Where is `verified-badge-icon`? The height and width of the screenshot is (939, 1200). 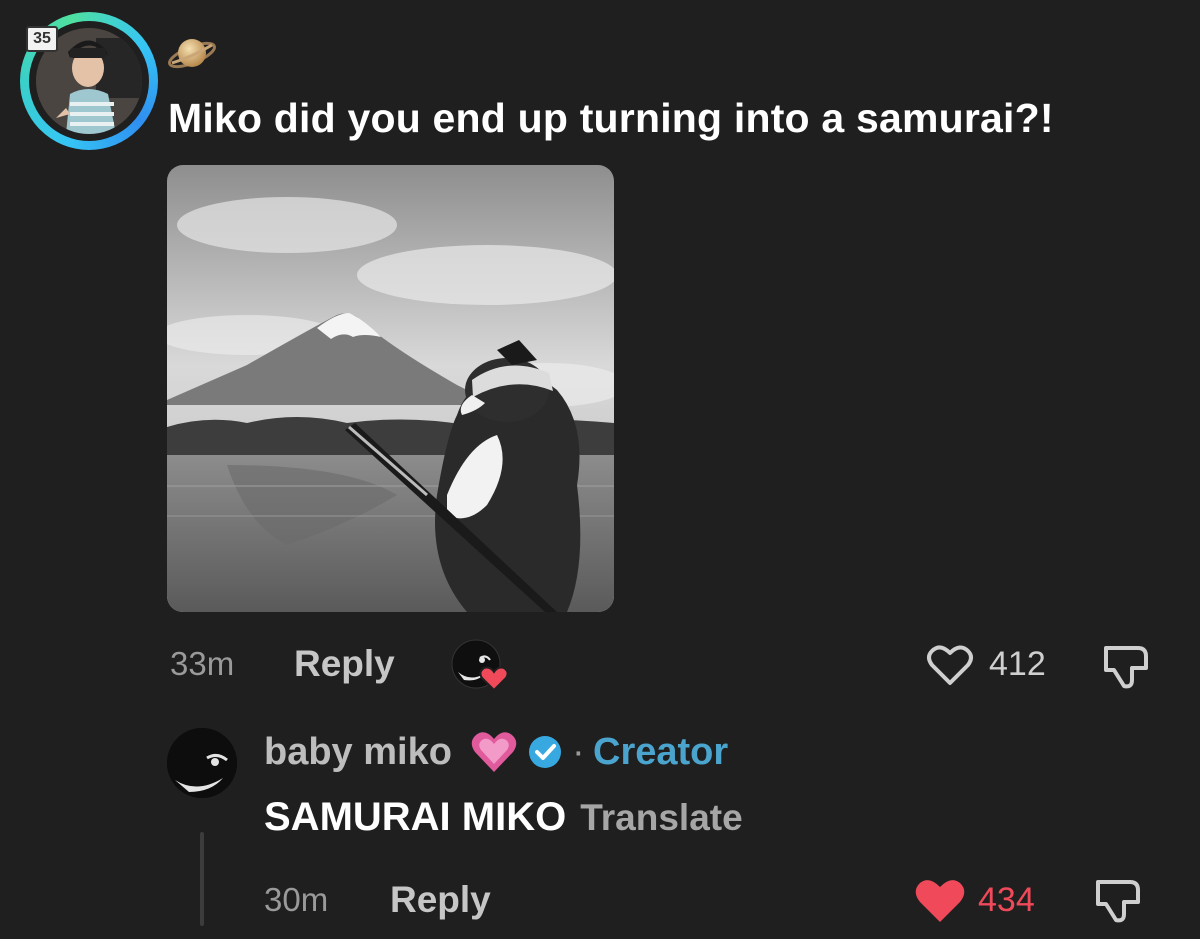 verified-badge-icon is located at coordinates (545, 752).